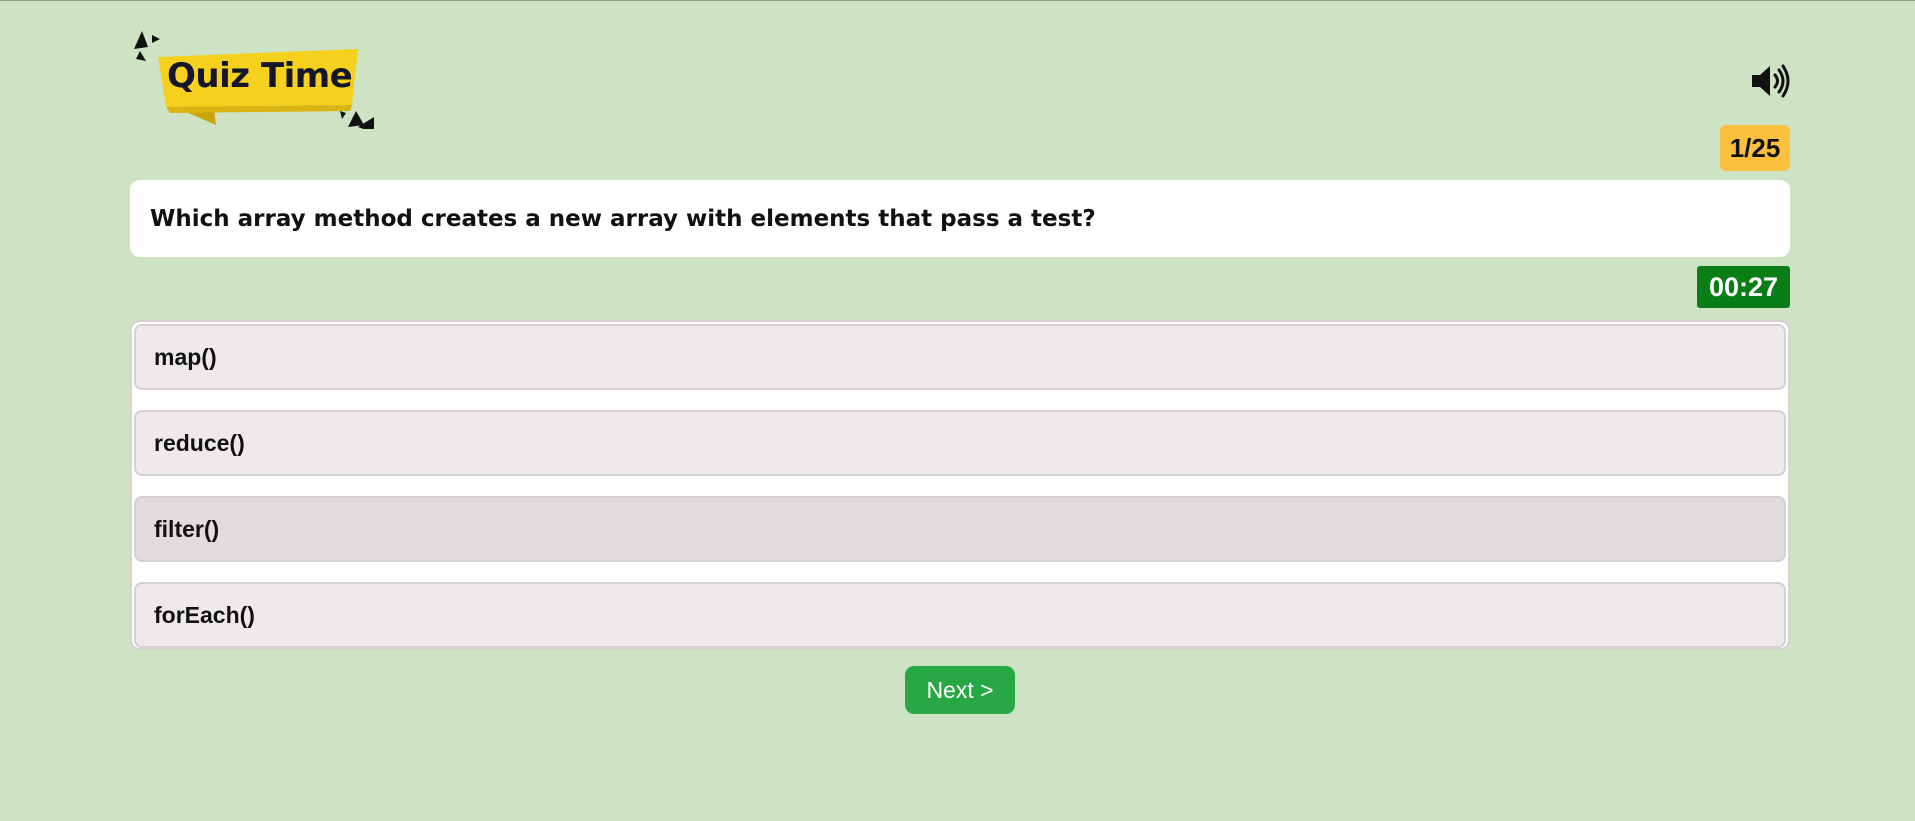  Describe the element at coordinates (1771, 81) in the screenshot. I see `volume-icon` at that location.